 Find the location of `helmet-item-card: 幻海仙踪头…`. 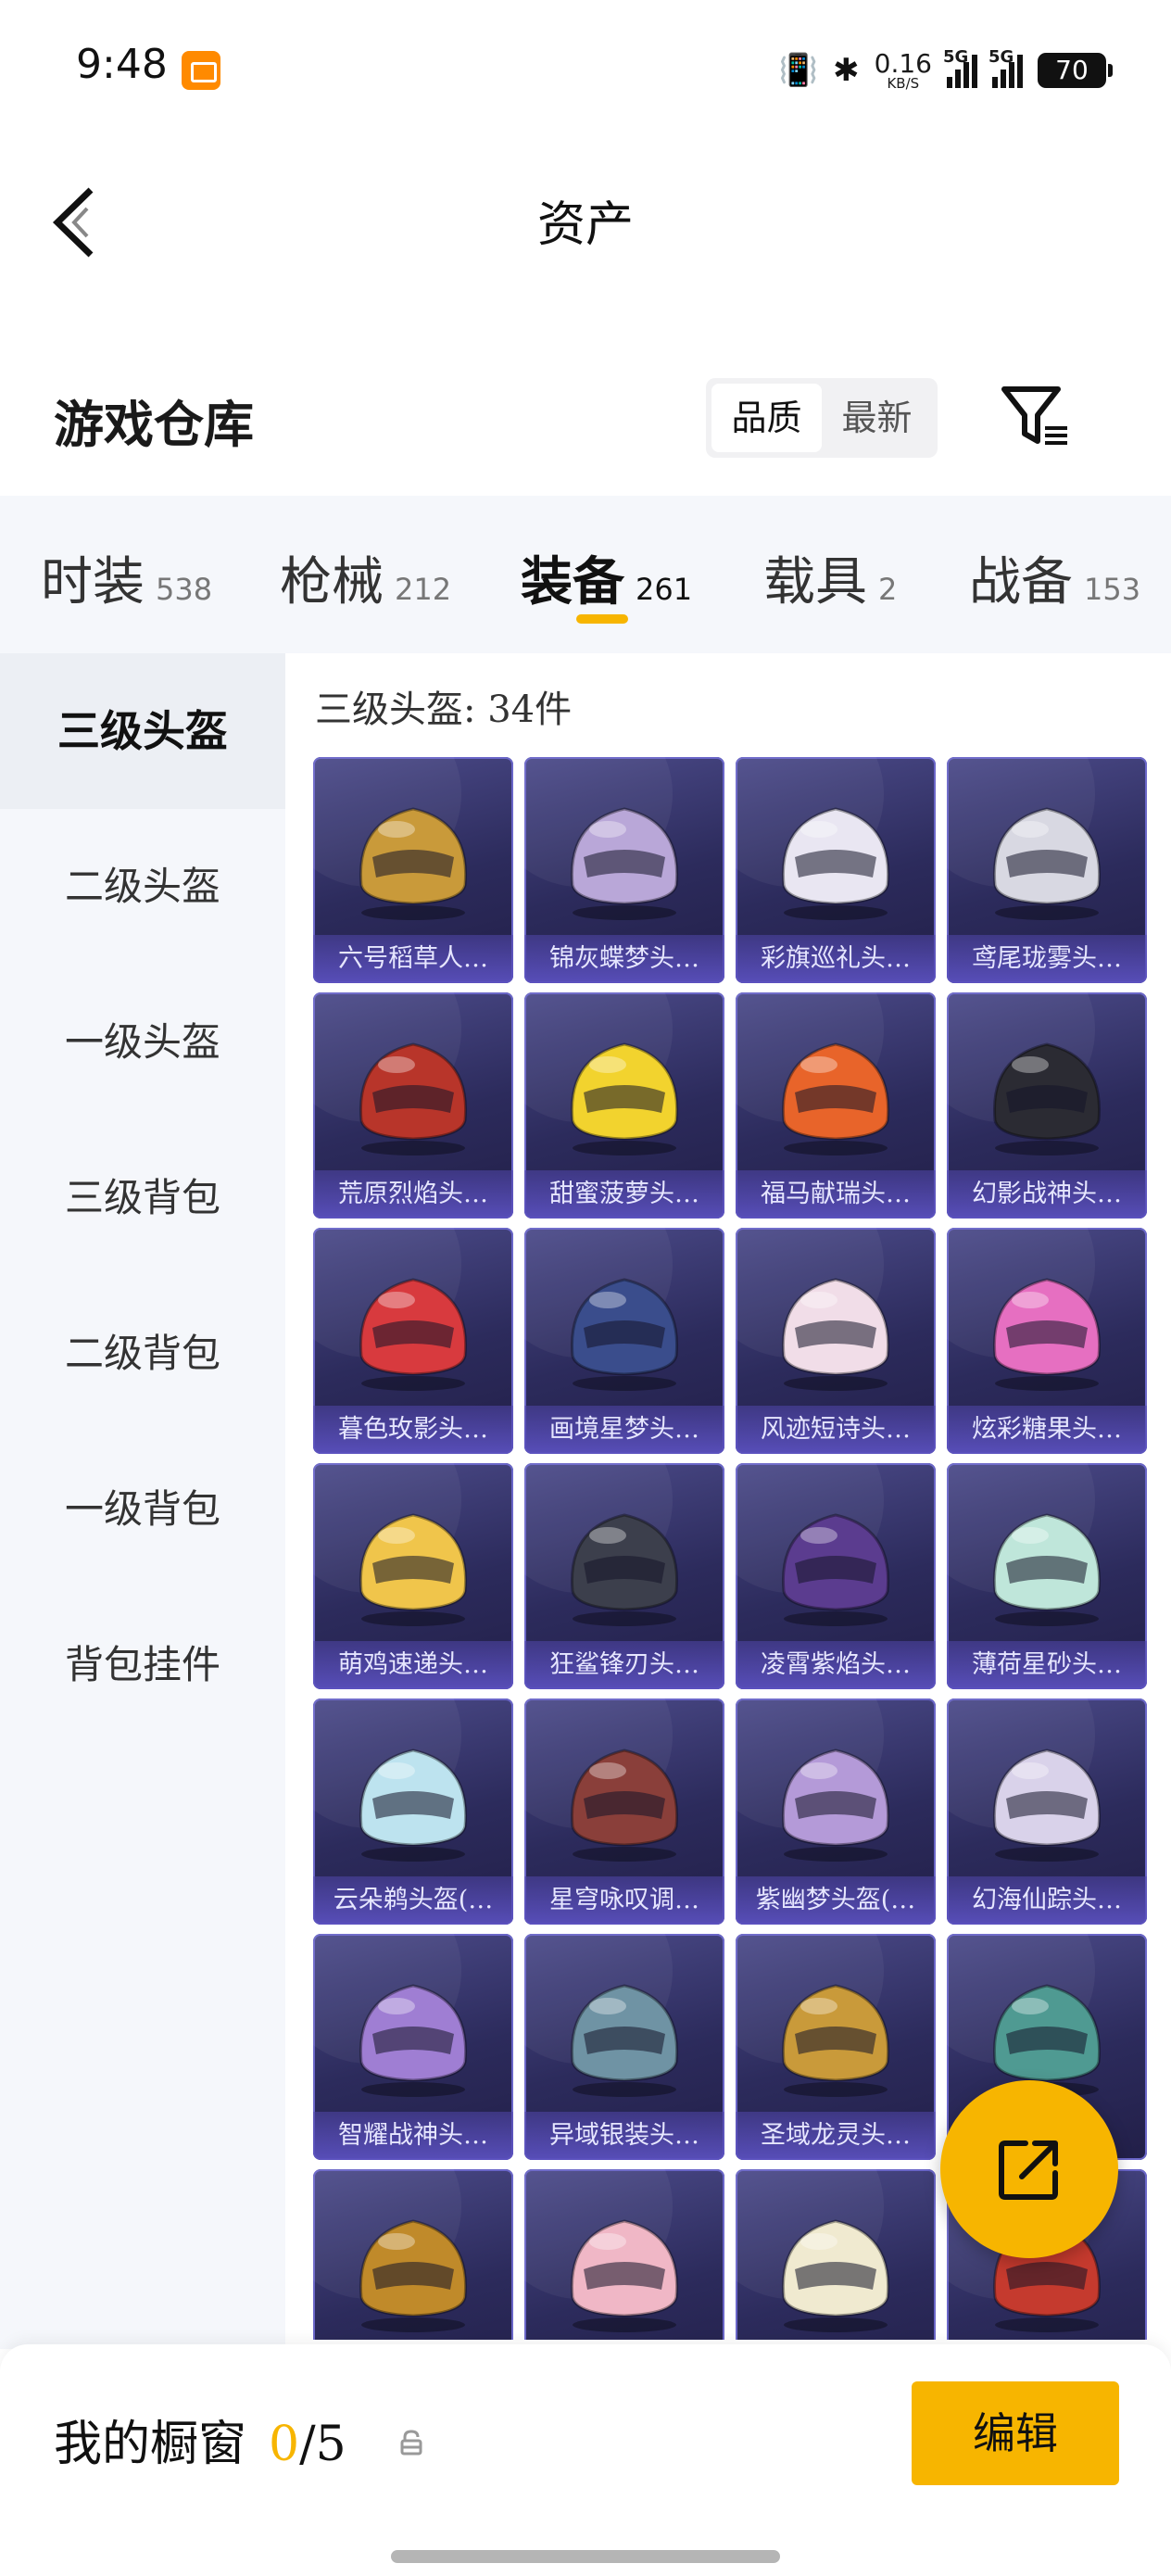

helmet-item-card: 幻海仙踪头… is located at coordinates (1047, 1812).